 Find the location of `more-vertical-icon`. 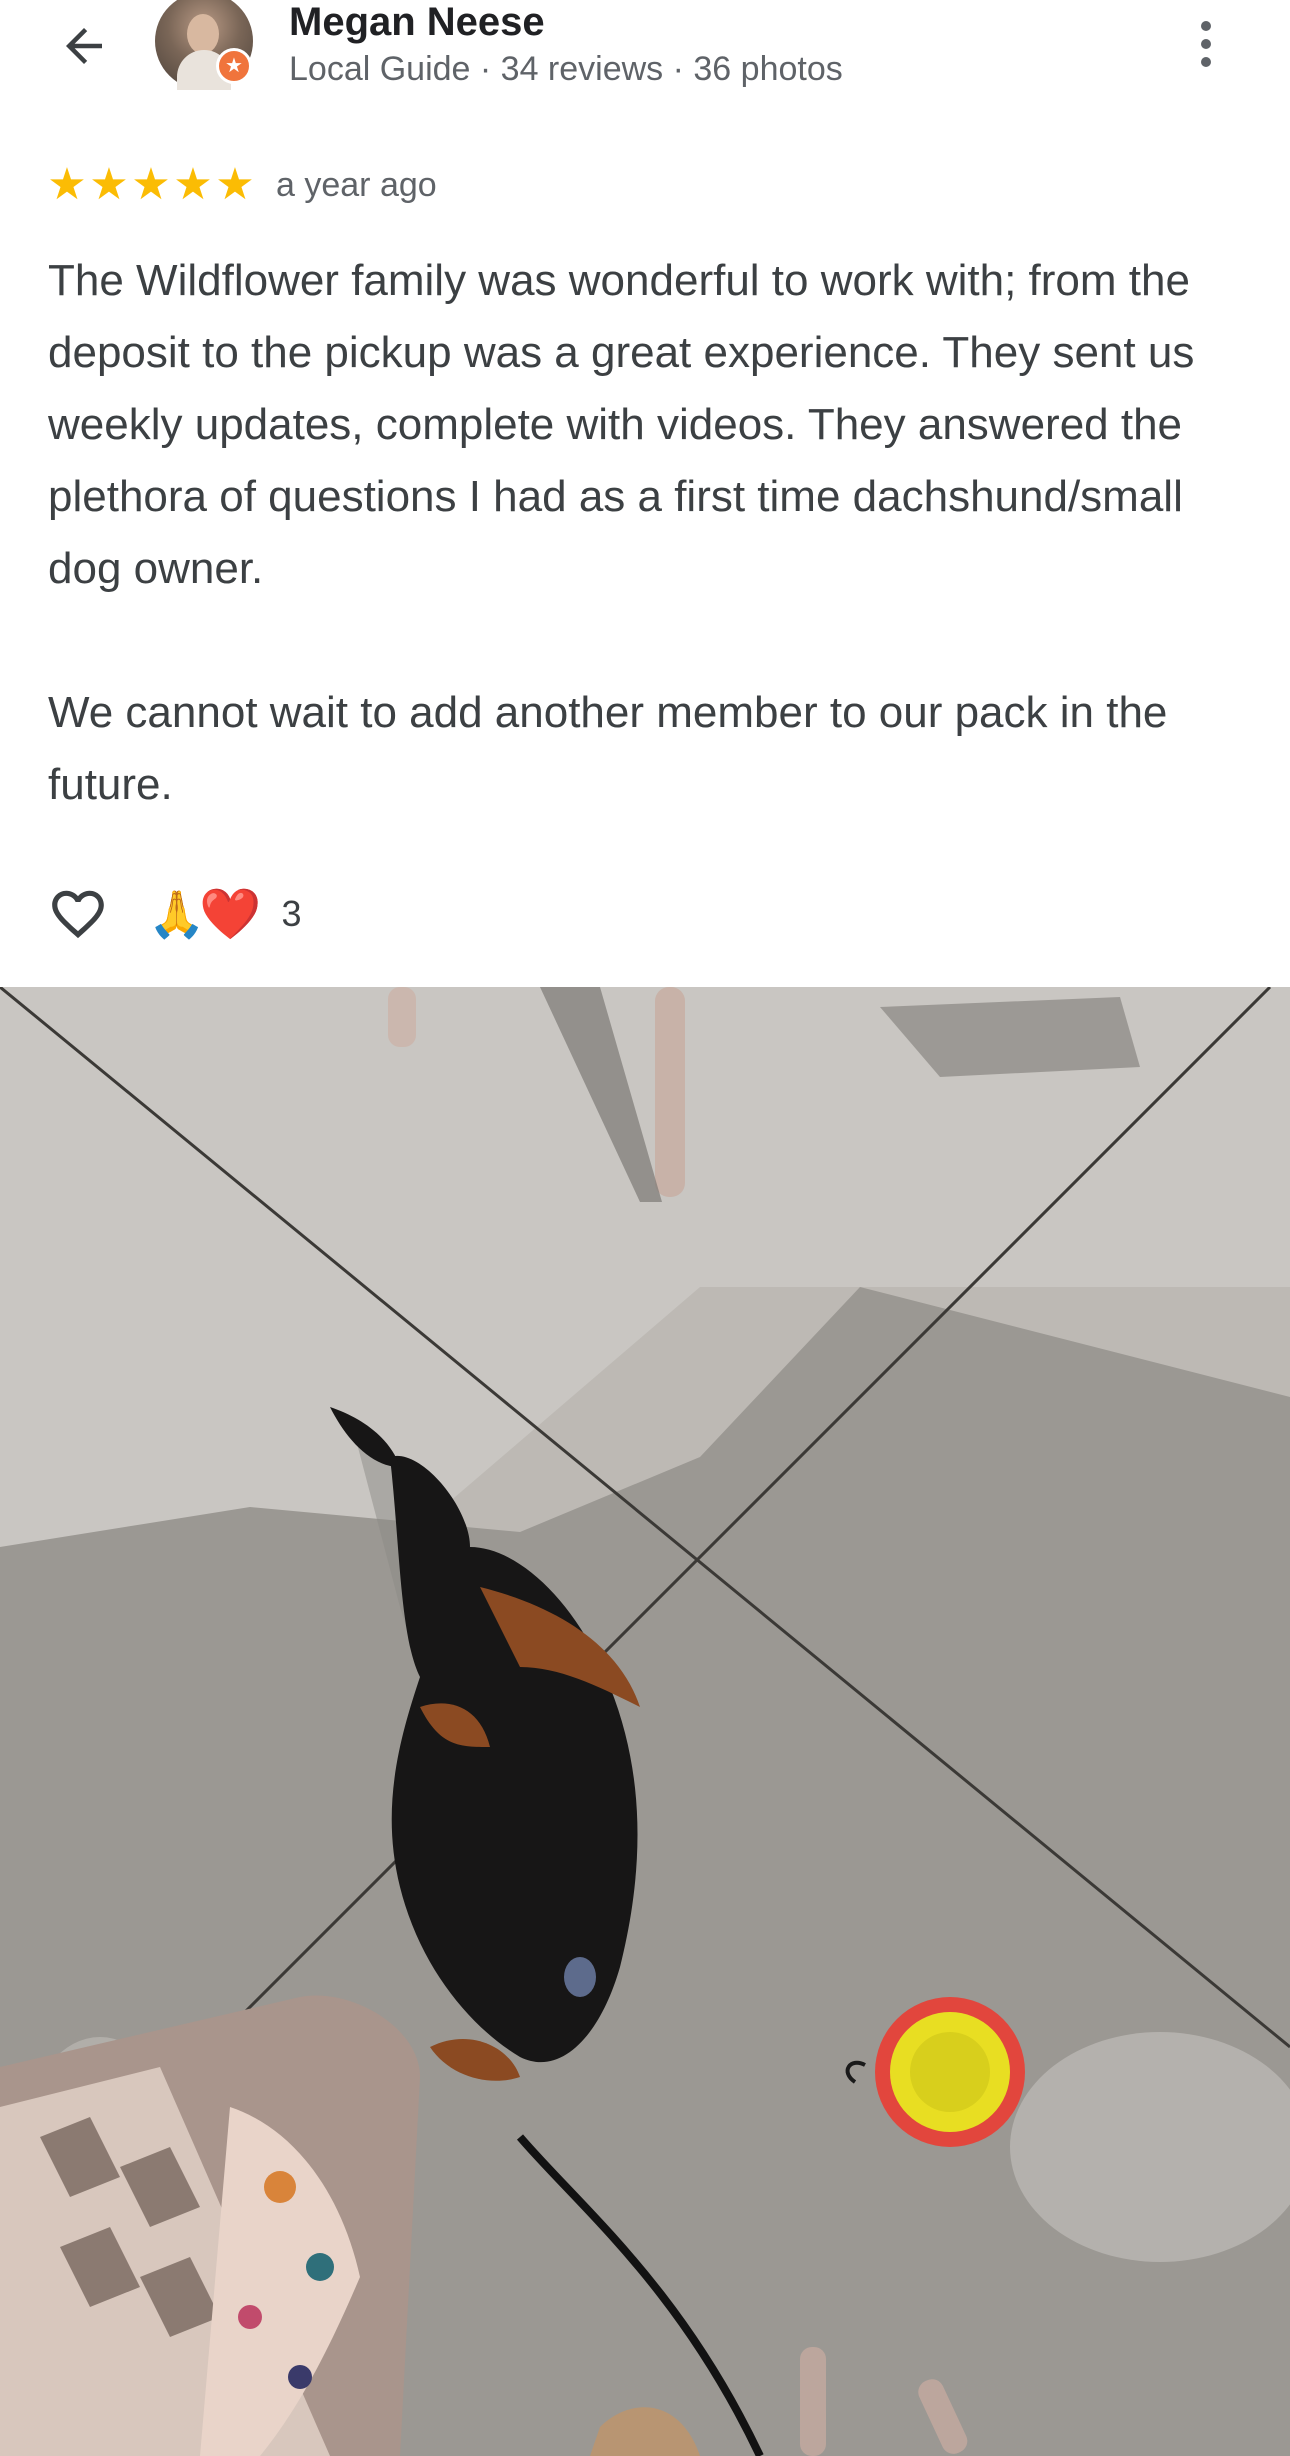

more-vertical-icon is located at coordinates (1206, 26).